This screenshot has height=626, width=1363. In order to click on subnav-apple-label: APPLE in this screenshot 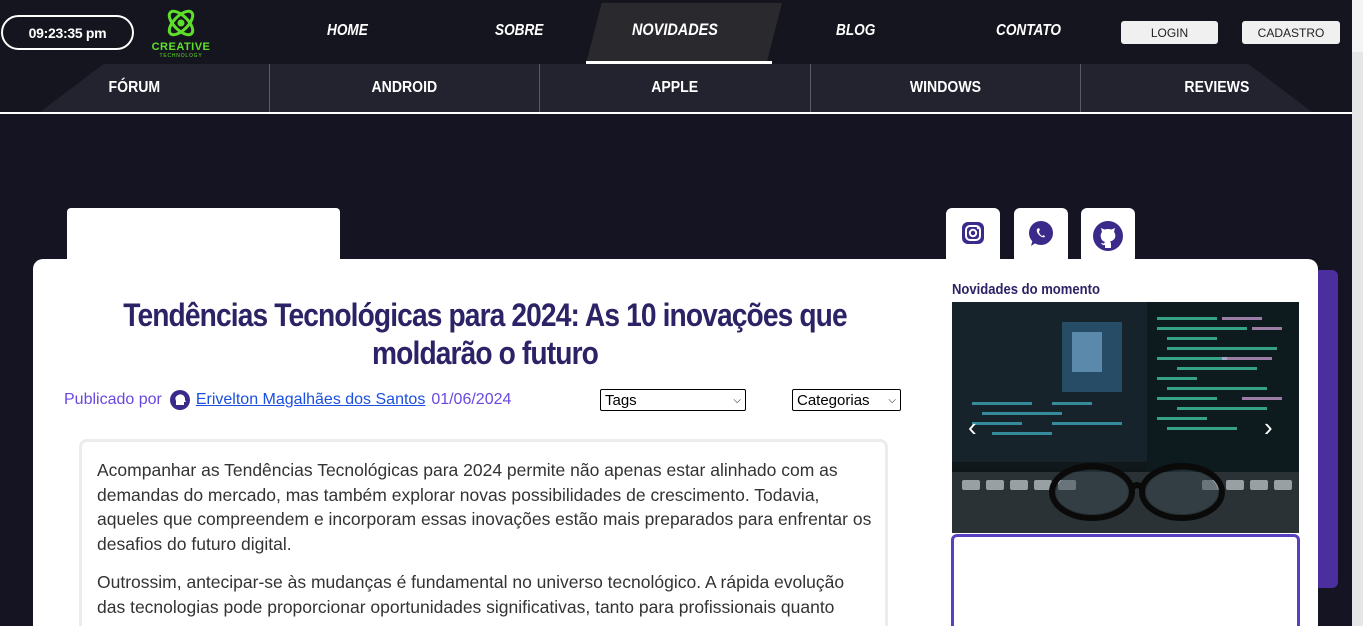, I will do `click(675, 87)`.